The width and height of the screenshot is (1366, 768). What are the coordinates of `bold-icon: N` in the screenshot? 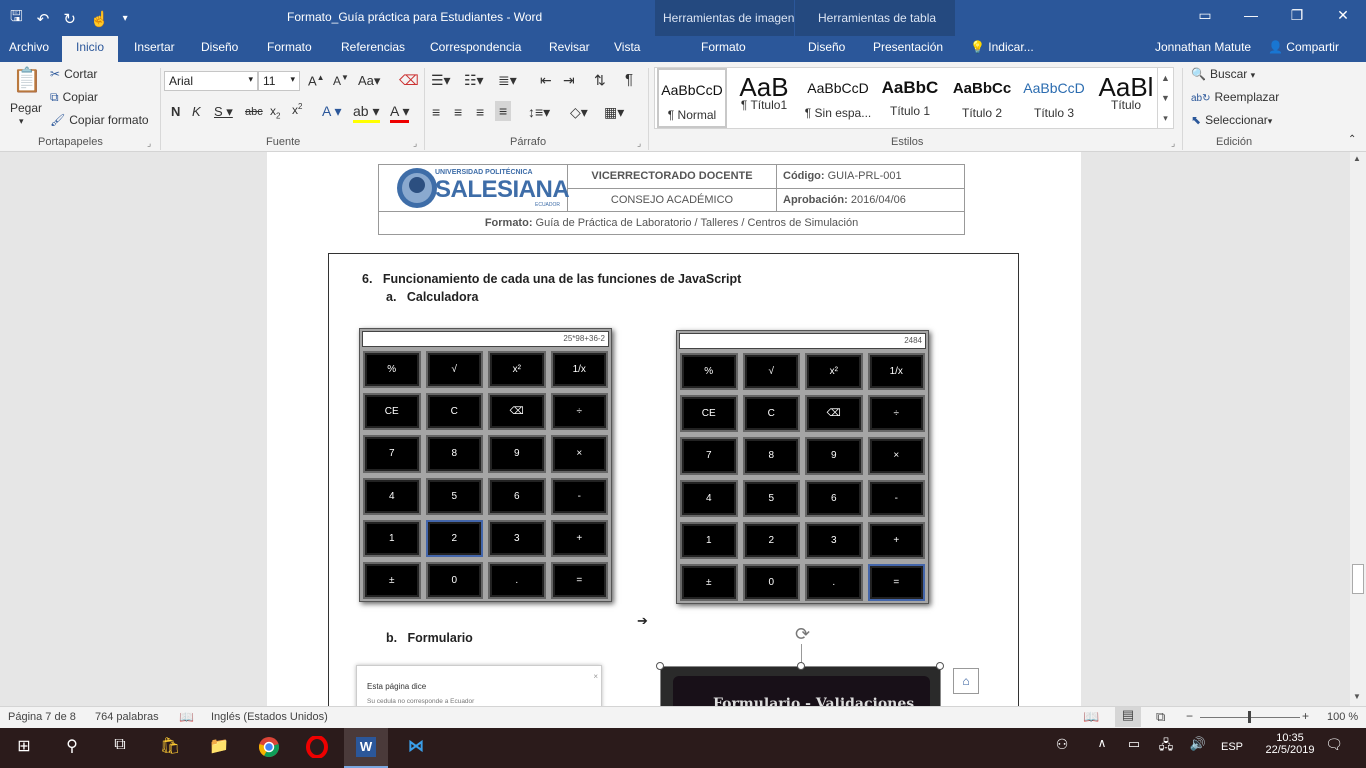 It's located at (175, 111).